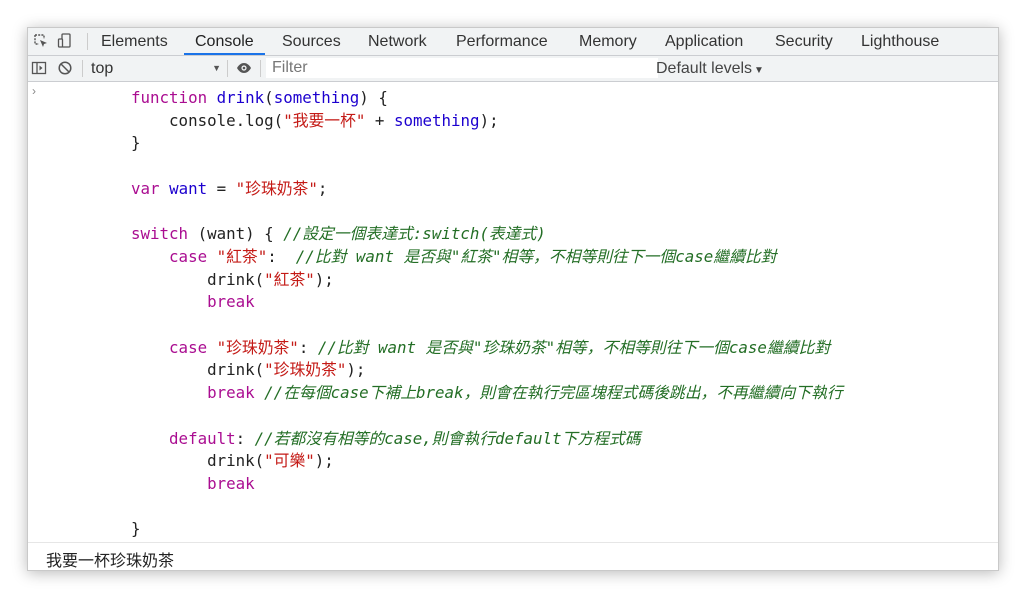  Describe the element at coordinates (322, 188) in the screenshot. I see `code-text: ;` at that location.